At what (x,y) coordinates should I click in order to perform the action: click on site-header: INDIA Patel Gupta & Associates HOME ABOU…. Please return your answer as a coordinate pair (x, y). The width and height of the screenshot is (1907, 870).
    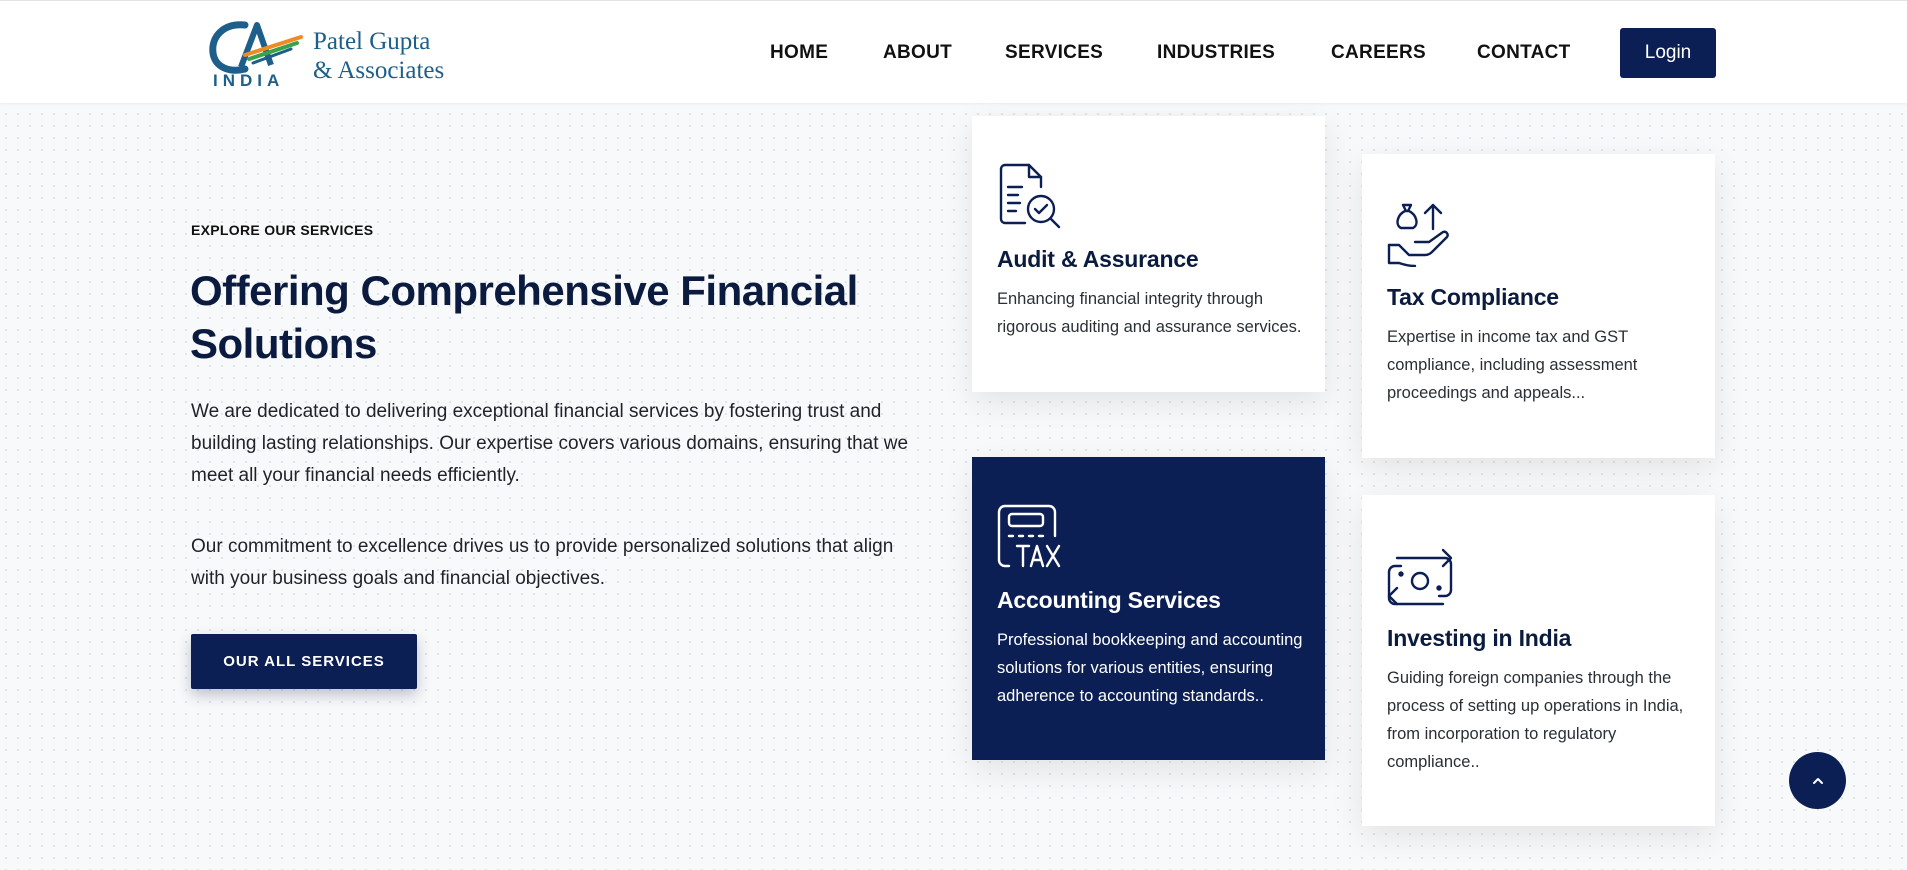
    Looking at the image, I should click on (953, 51).